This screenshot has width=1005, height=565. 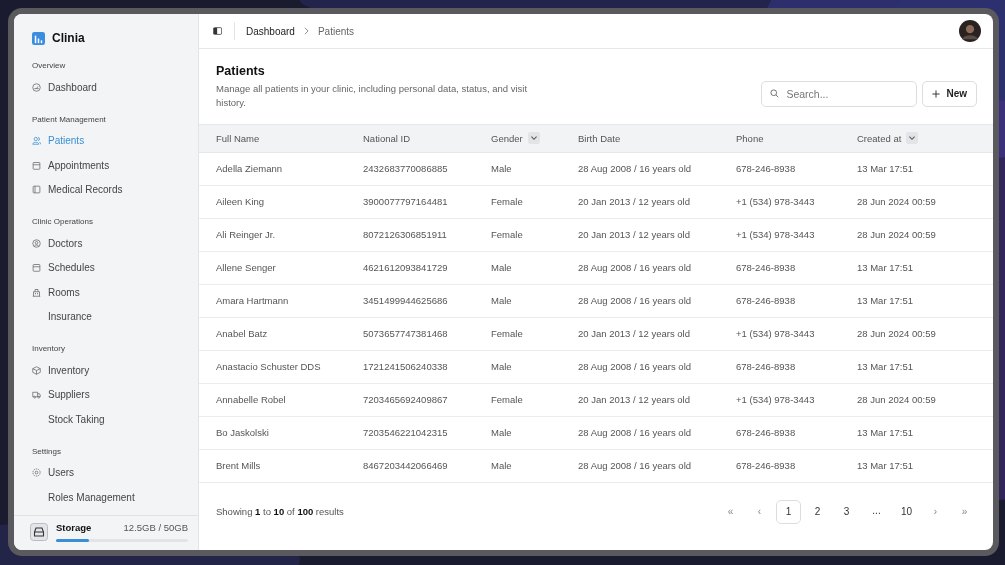 I want to click on page-button: 3, so click(x=846, y=511).